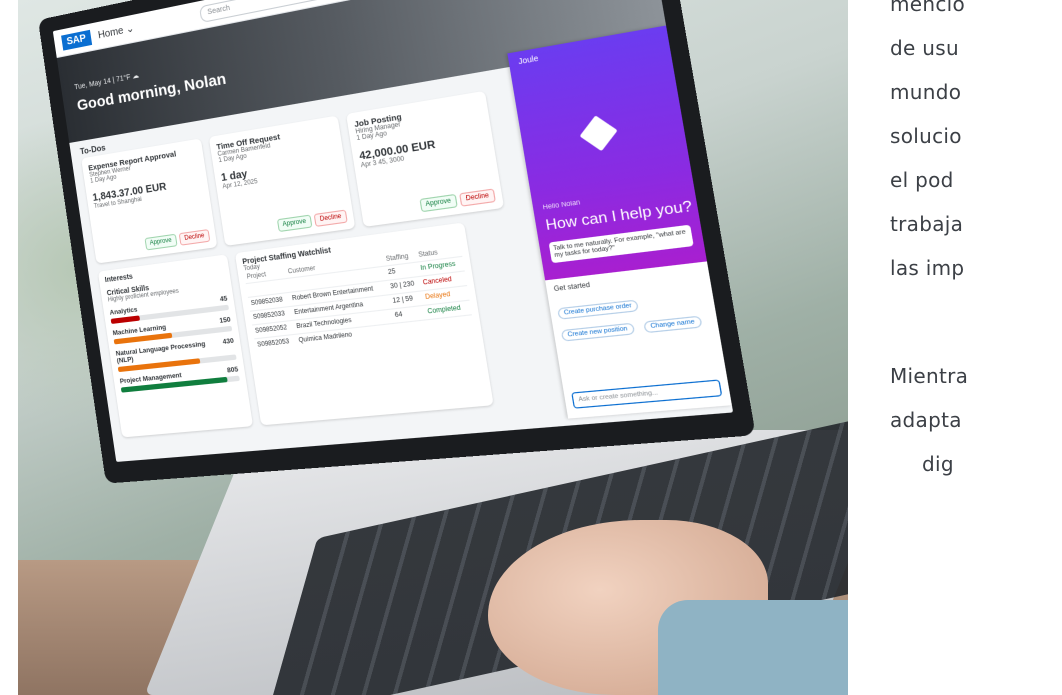 Image resolution: width=1062 pixels, height=695 pixels. Describe the element at coordinates (225, 320) in the screenshot. I see `skill-count: 150` at that location.